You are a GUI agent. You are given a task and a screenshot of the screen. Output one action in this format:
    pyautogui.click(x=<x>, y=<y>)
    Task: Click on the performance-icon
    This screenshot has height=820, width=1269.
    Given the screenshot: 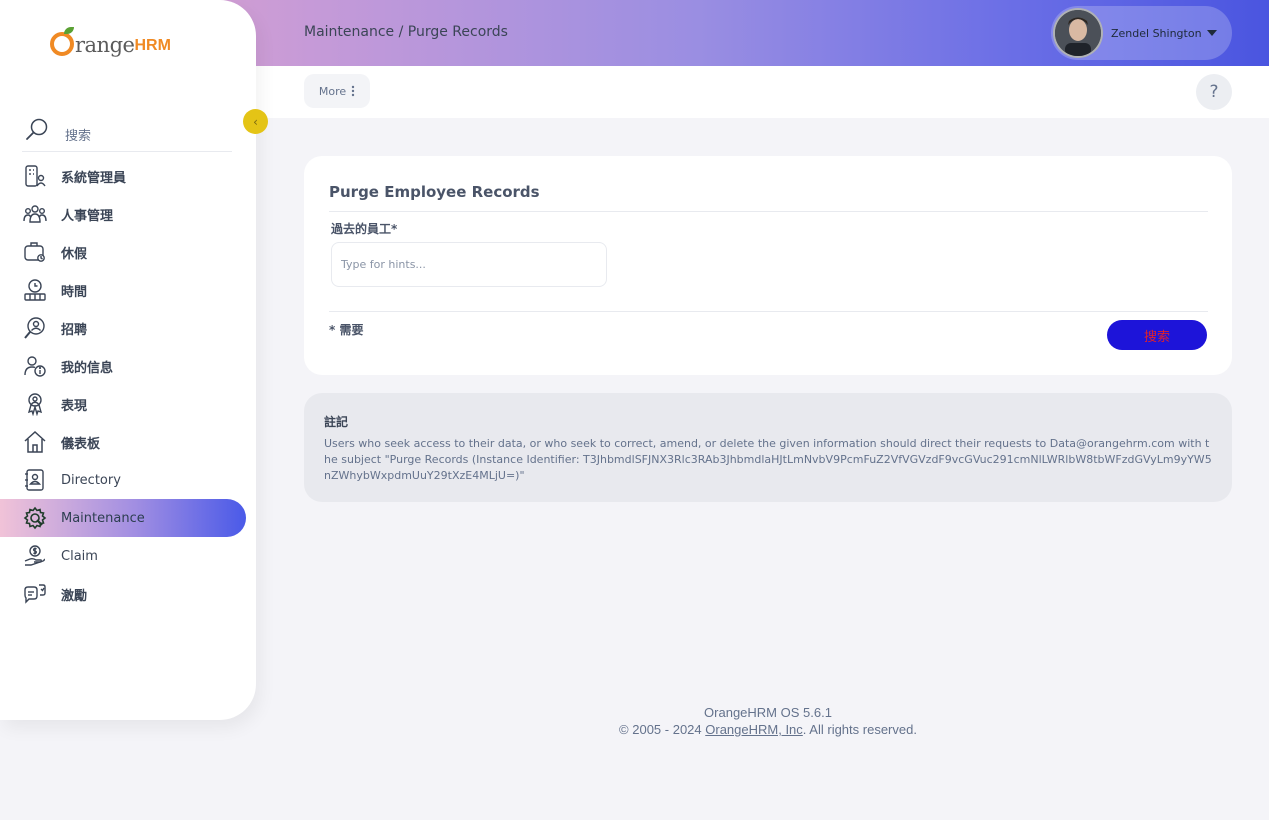 What is the action you would take?
    pyautogui.click(x=35, y=404)
    